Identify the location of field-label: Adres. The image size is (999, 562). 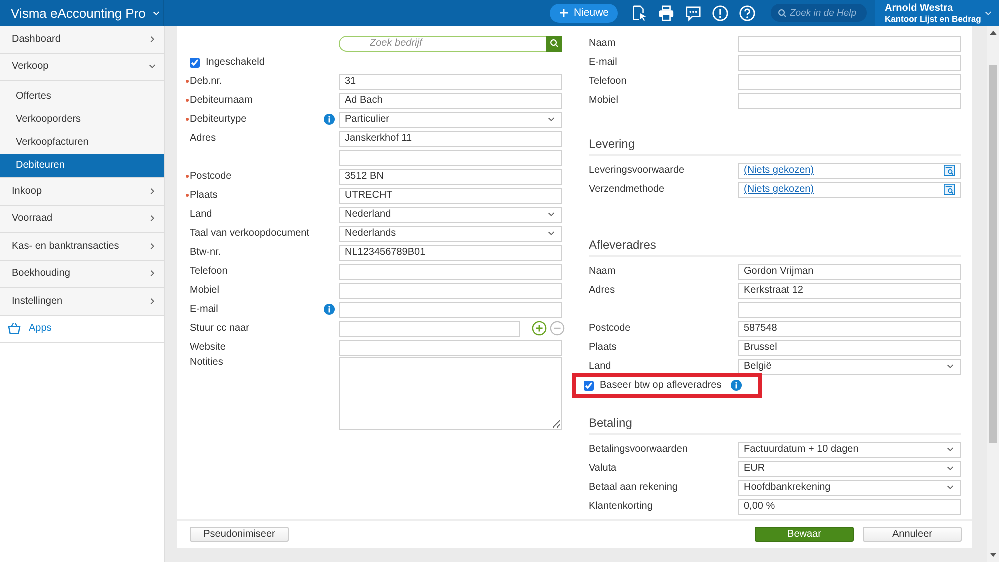
(602, 290).